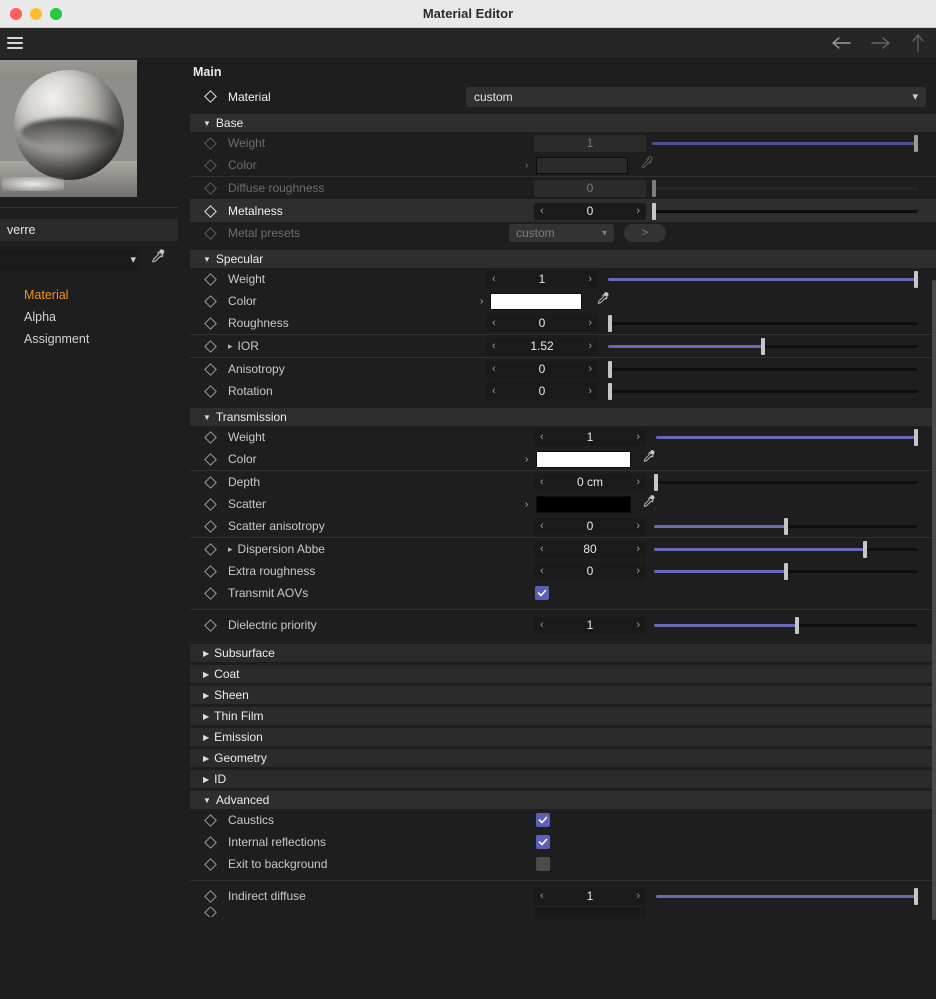 This screenshot has width=936, height=999. I want to click on slider-dispersion-abbe, so click(786, 549).